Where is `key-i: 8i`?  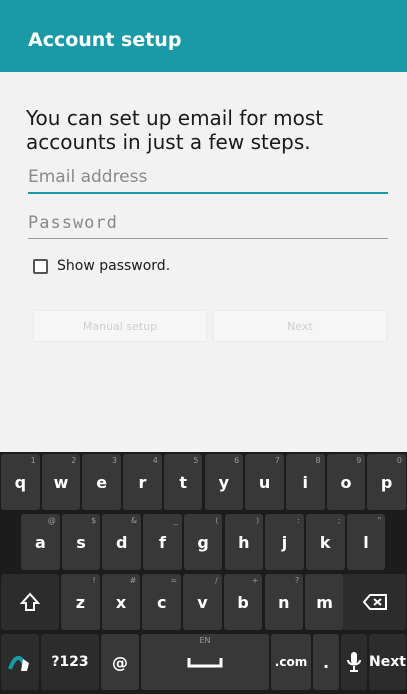
key-i: 8i is located at coordinates (305, 482).